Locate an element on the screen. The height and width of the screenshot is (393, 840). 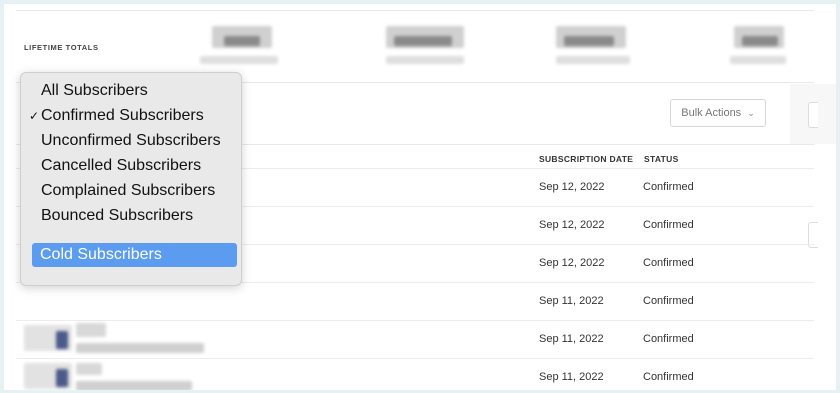
menu-item-cancelled-subscribers: Cancelled Subscribers is located at coordinates (121, 166).